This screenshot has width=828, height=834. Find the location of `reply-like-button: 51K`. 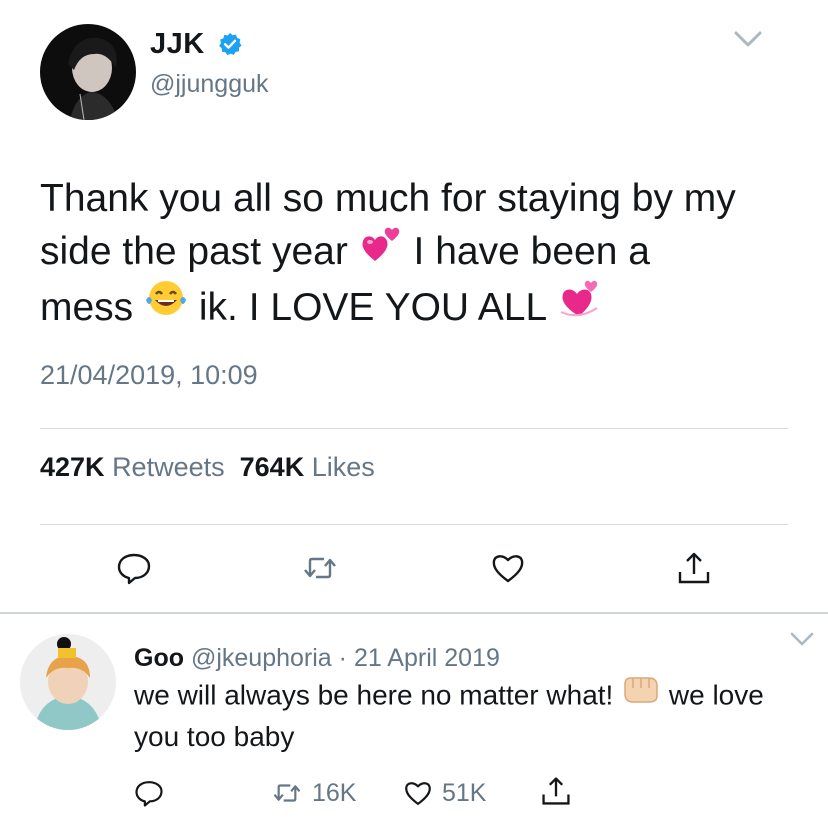

reply-like-button: 51K is located at coordinates (444, 793).